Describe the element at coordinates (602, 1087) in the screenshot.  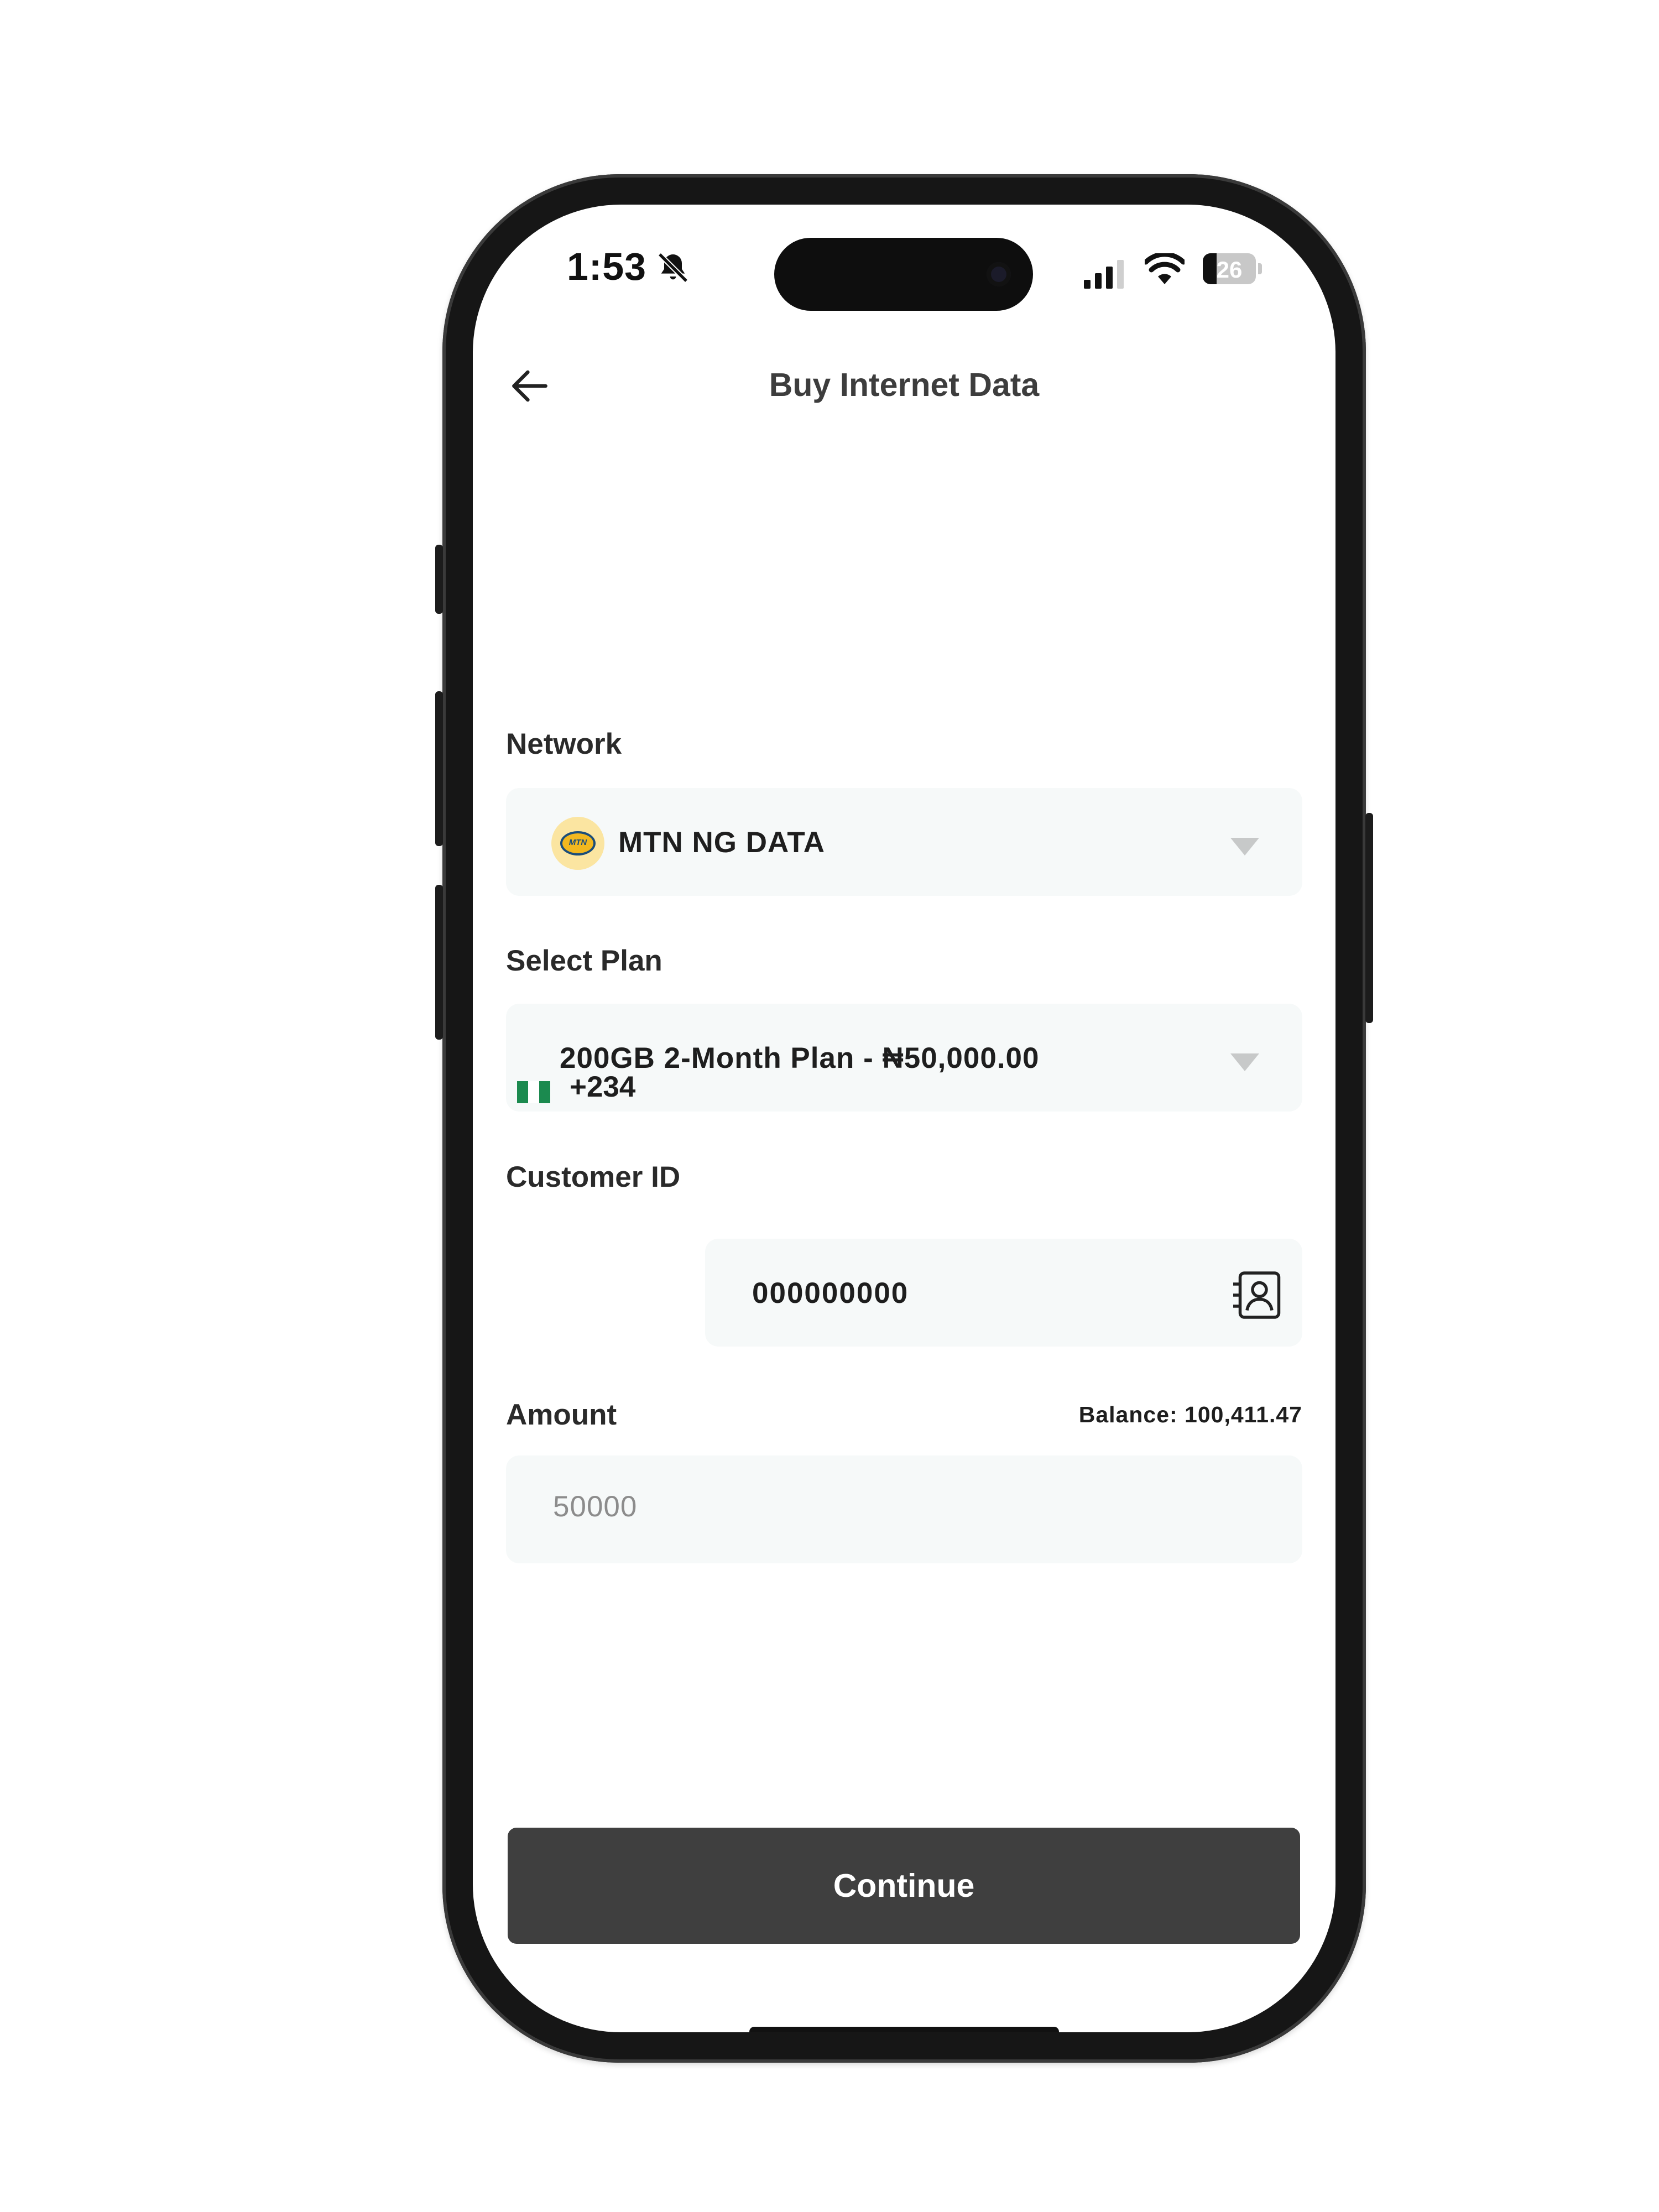
I see `country-dial-code: +234` at that location.